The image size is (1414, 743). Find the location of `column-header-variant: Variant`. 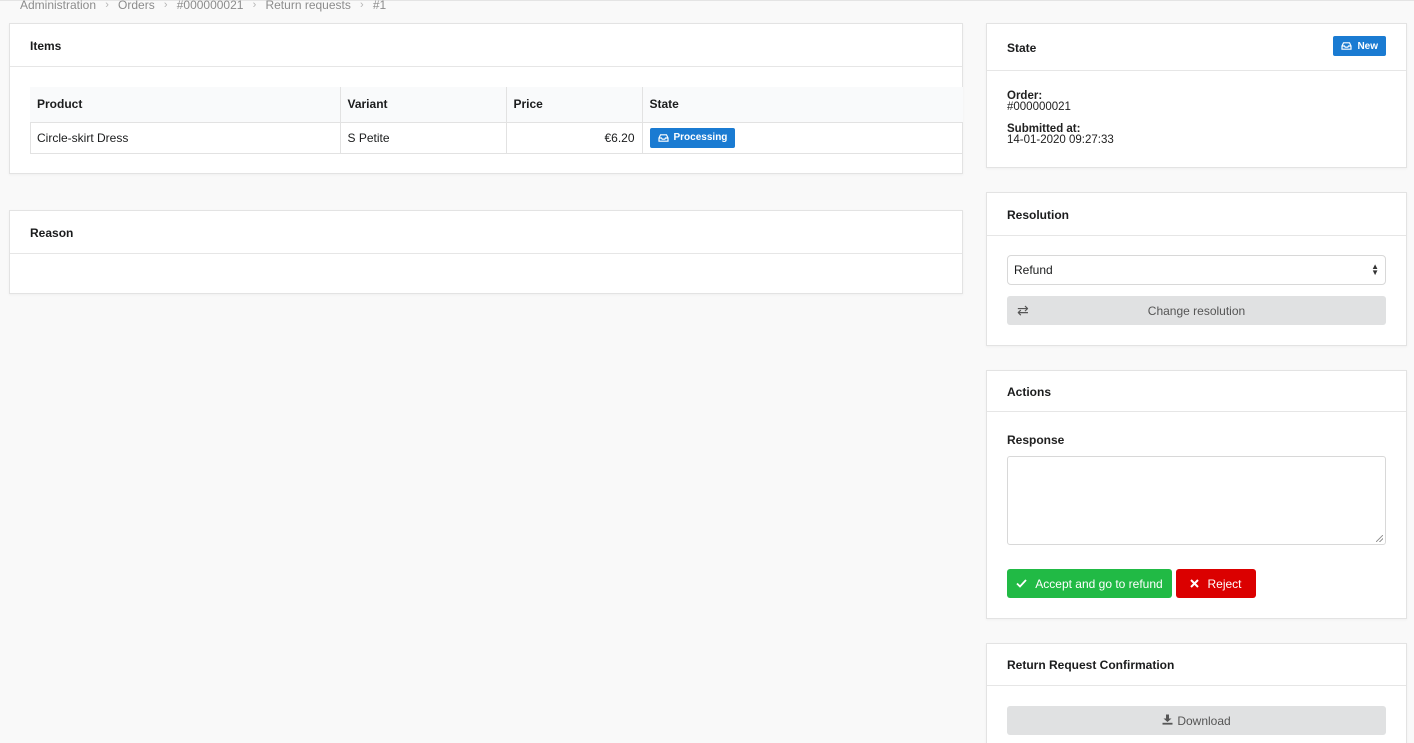

column-header-variant: Variant is located at coordinates (422, 105).